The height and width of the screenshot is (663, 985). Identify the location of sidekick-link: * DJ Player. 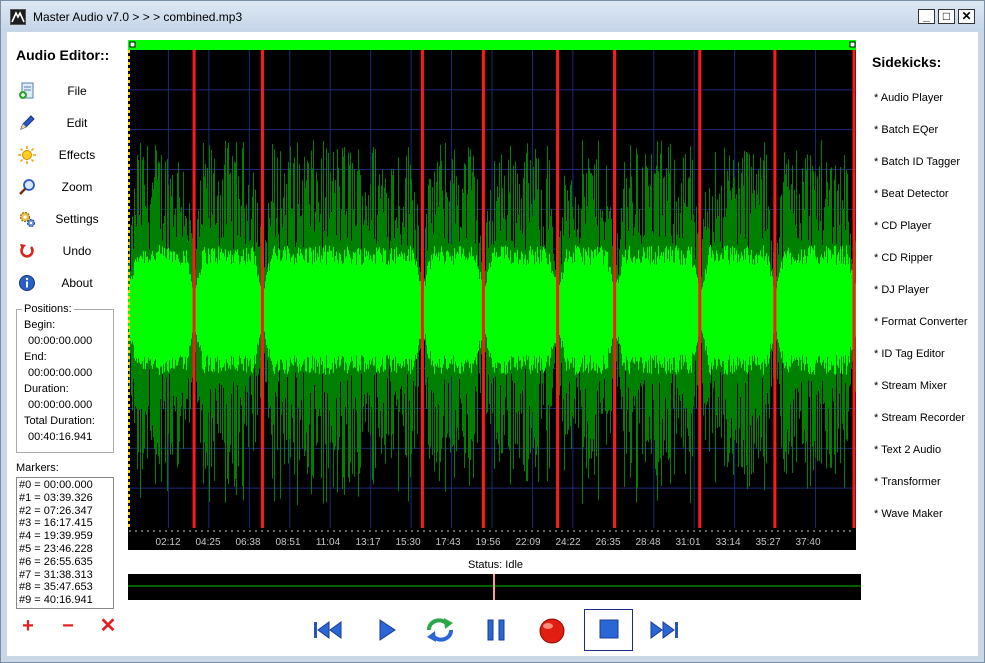
(901, 290).